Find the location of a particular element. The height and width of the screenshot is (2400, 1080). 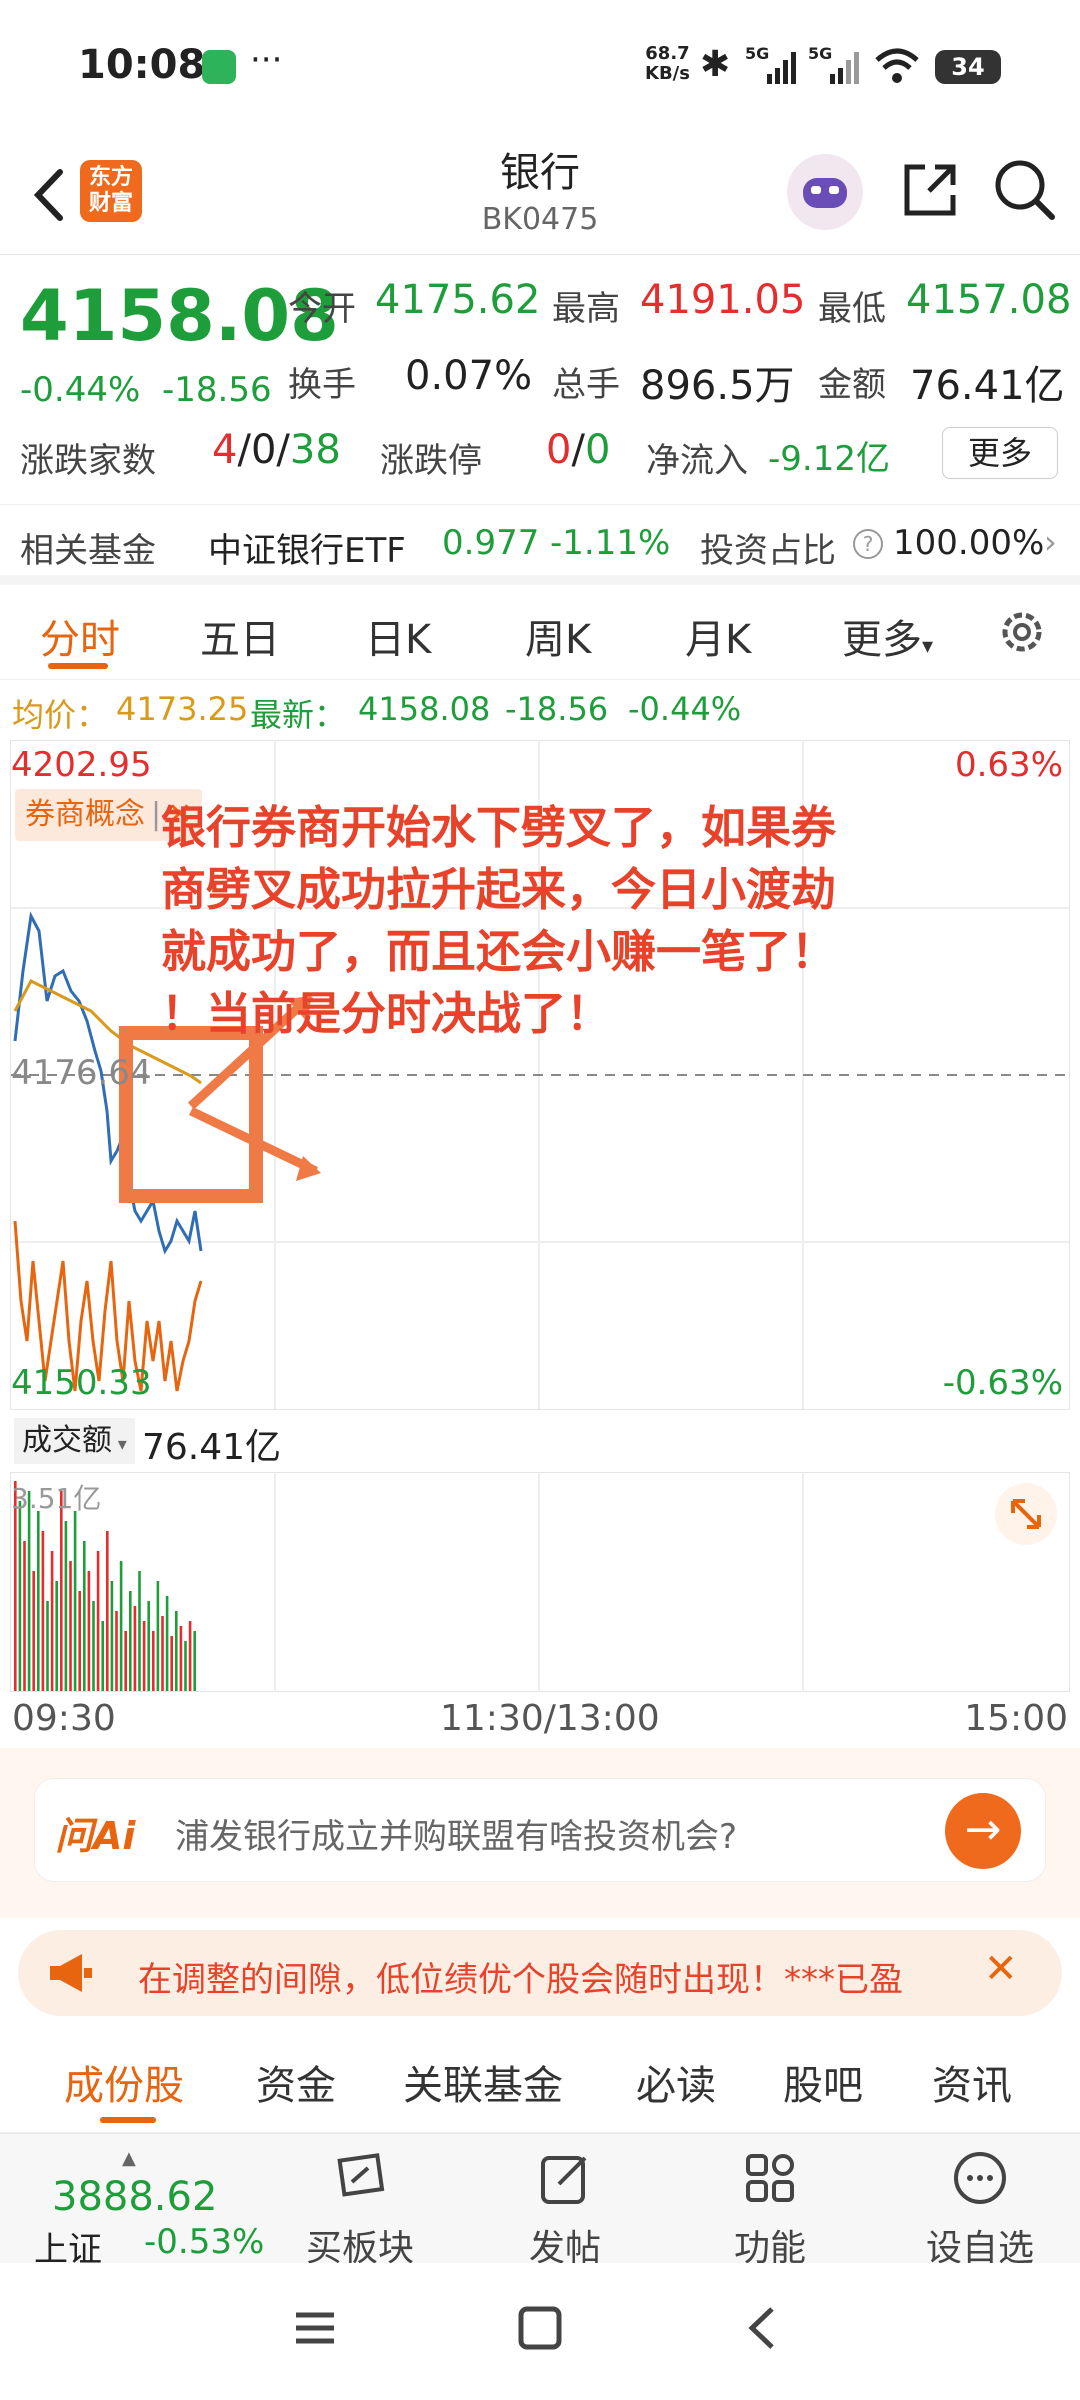

more-notifications-icon: ··· is located at coordinates (266, 60).